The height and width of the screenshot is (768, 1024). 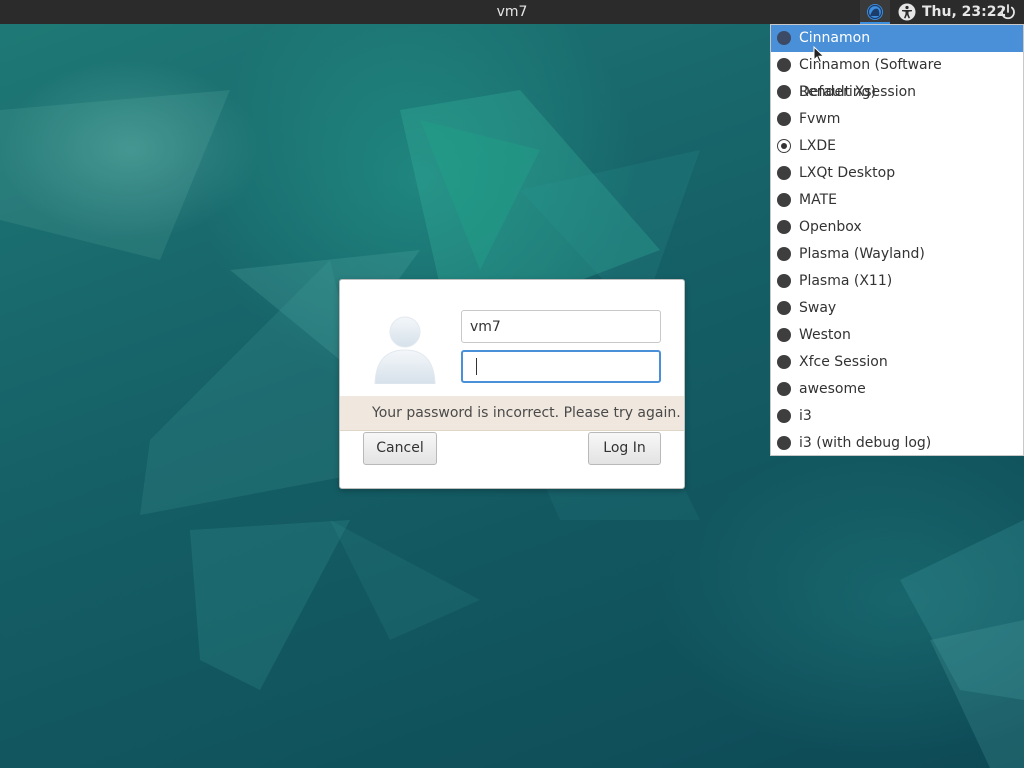 What do you see at coordinates (897, 146) in the screenshot?
I see `session-item: LXDE` at bounding box center [897, 146].